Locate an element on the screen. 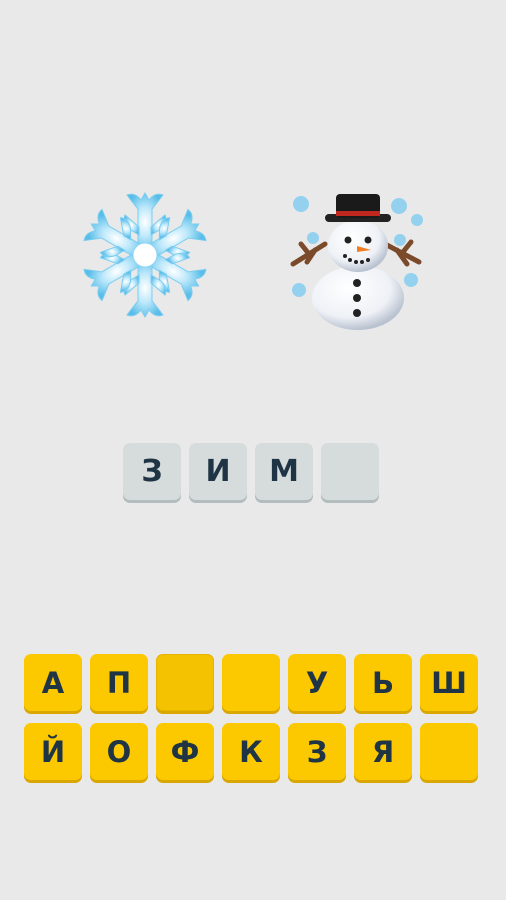 Image resolution: width=506 pixels, height=900 pixels. answer-row: З И М is located at coordinates (253, 473).